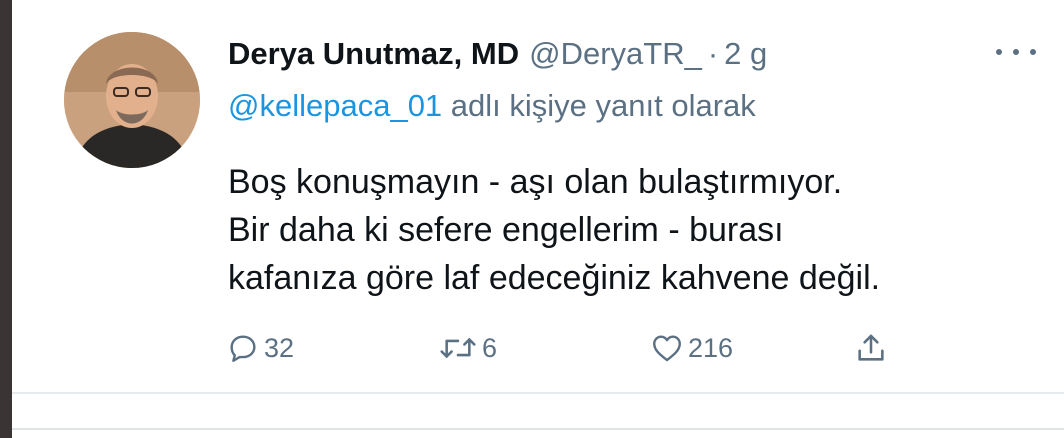 The image size is (1064, 438). I want to click on retweet-button: 6, so click(467, 348).